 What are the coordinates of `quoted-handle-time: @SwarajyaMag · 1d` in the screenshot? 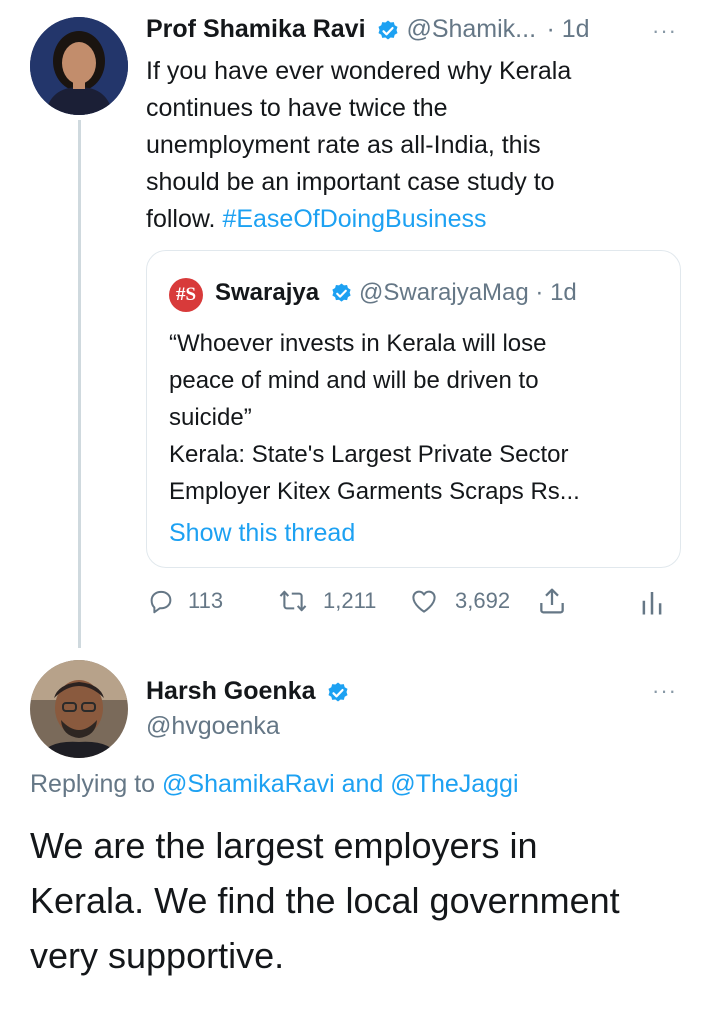 It's located at (467, 292).